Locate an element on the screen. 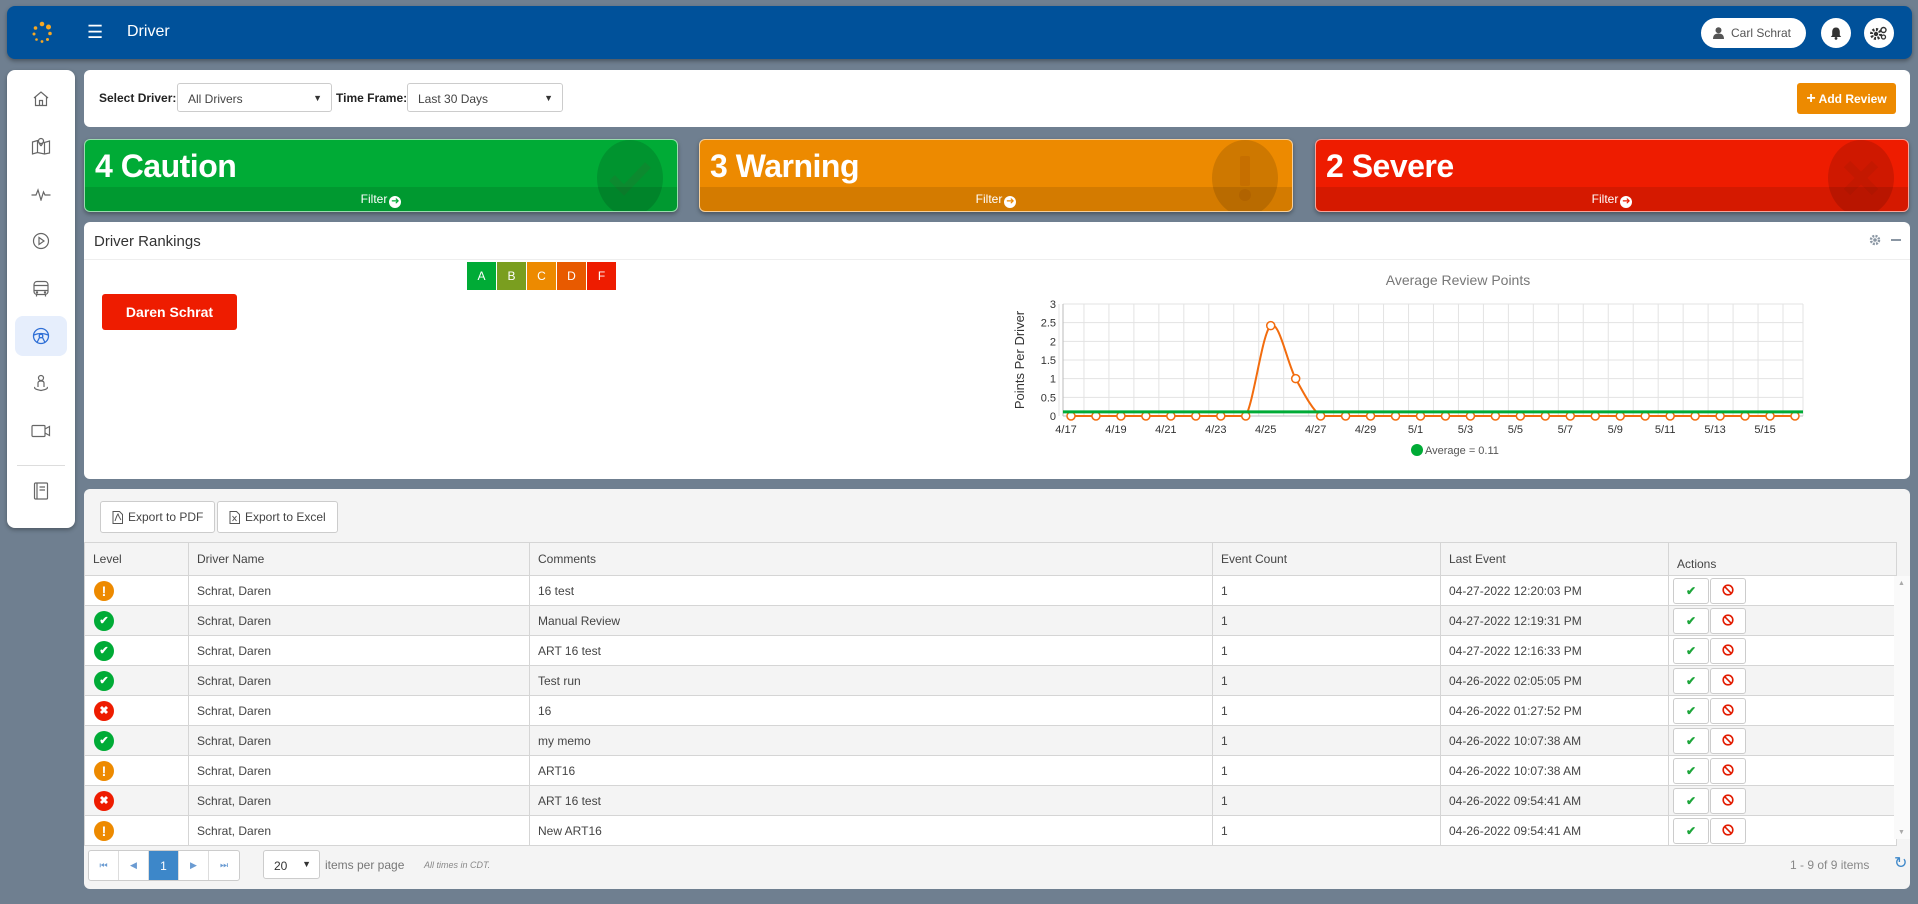 The width and height of the screenshot is (1918, 904). legend-label: Average = 0.11 is located at coordinates (1462, 451).